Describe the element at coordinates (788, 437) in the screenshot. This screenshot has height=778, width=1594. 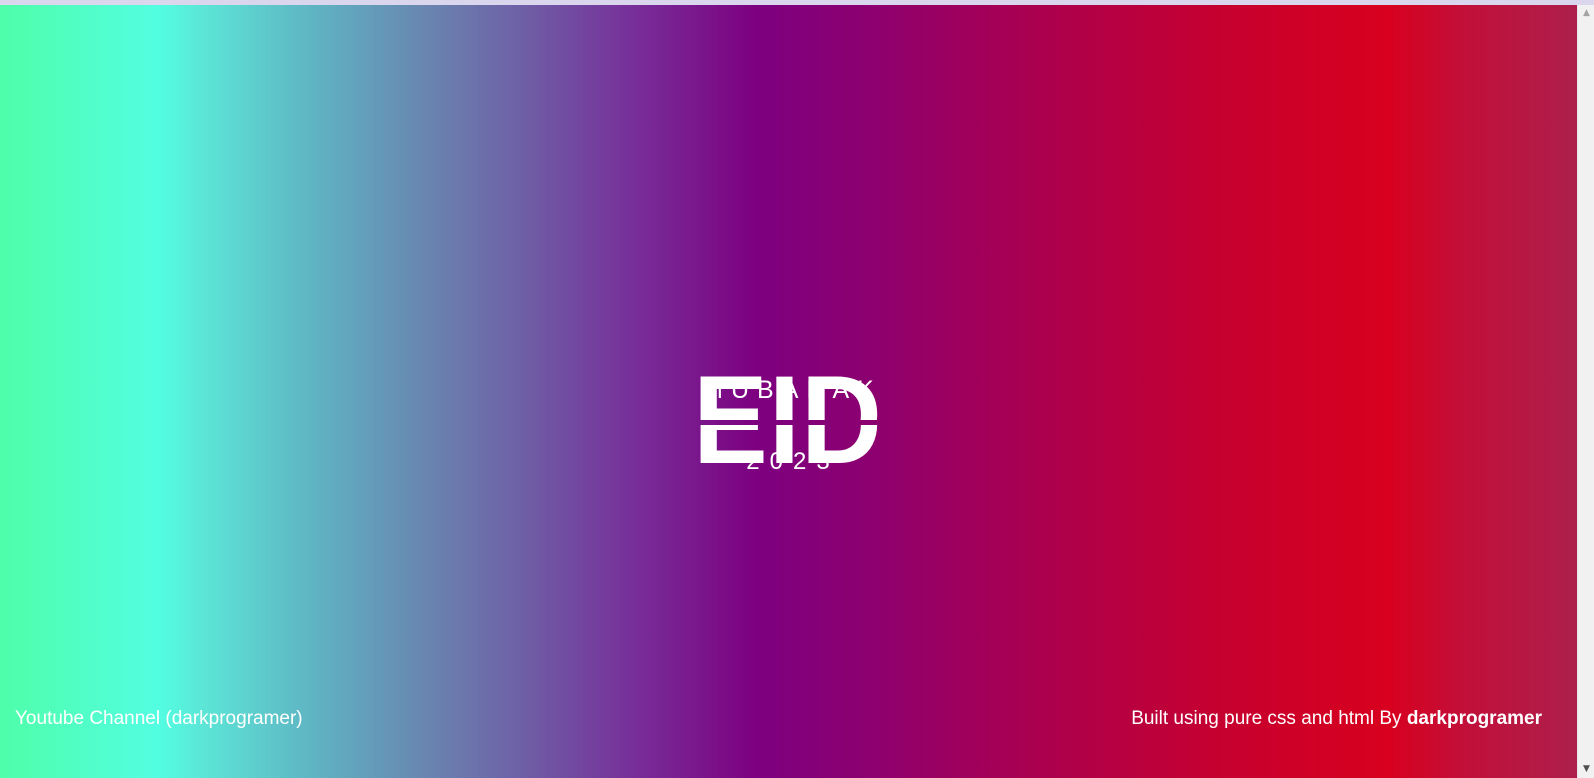
I see `eid-greeting: EID EID MUBARAK 2023` at that location.